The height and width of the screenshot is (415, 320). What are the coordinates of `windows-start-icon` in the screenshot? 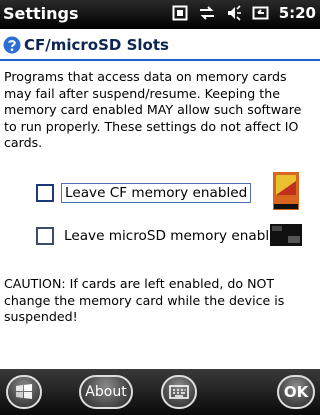 It's located at (24, 391).